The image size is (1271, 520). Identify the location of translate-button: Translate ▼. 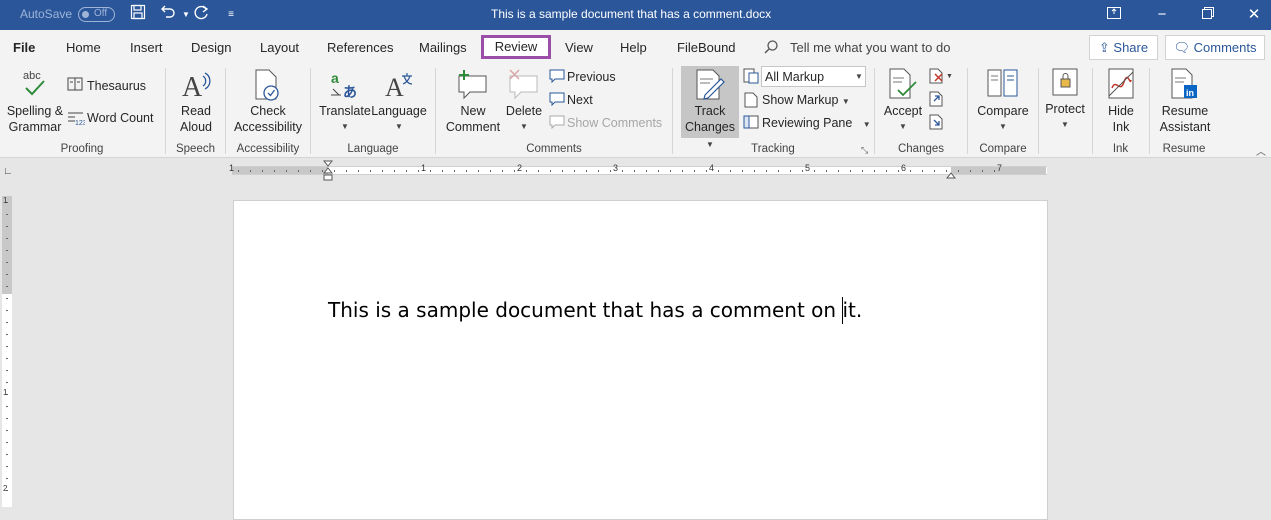
(345, 119).